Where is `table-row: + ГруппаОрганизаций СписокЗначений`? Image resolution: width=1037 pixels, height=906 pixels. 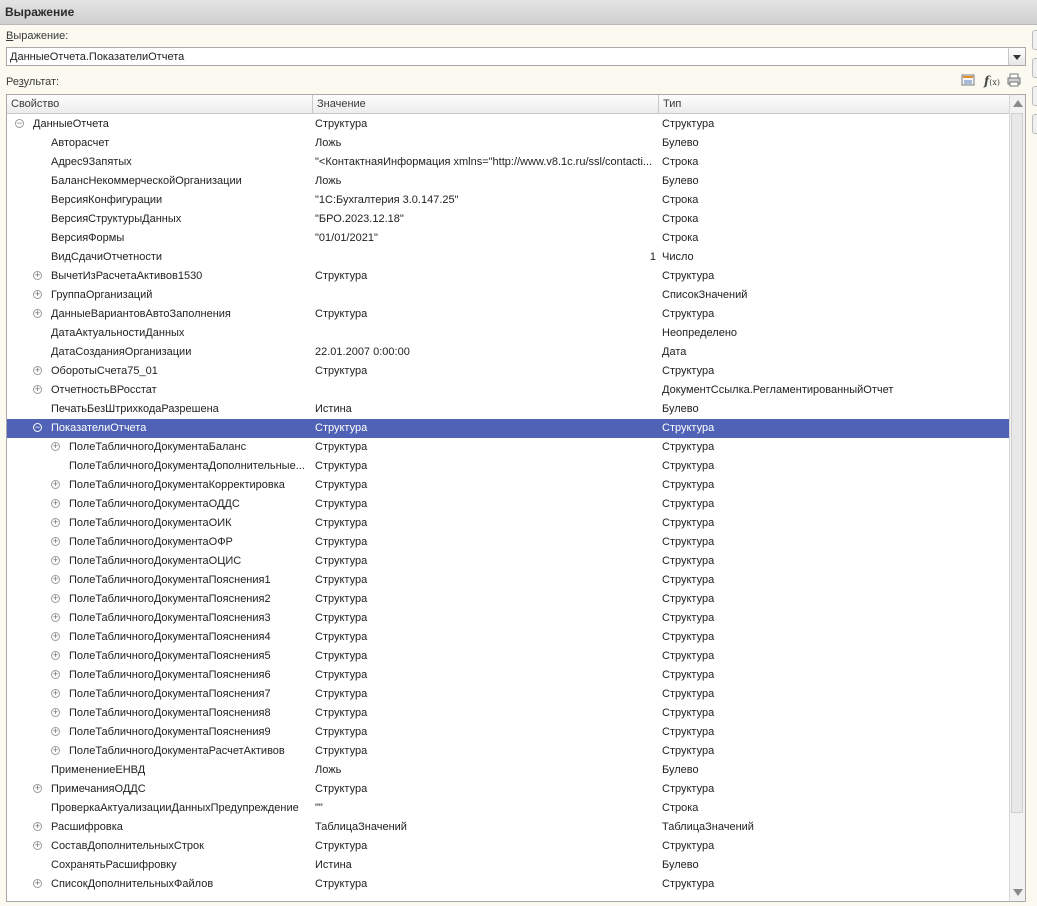
table-row: + ГруппаОрганизаций СписокЗначений is located at coordinates (508, 295).